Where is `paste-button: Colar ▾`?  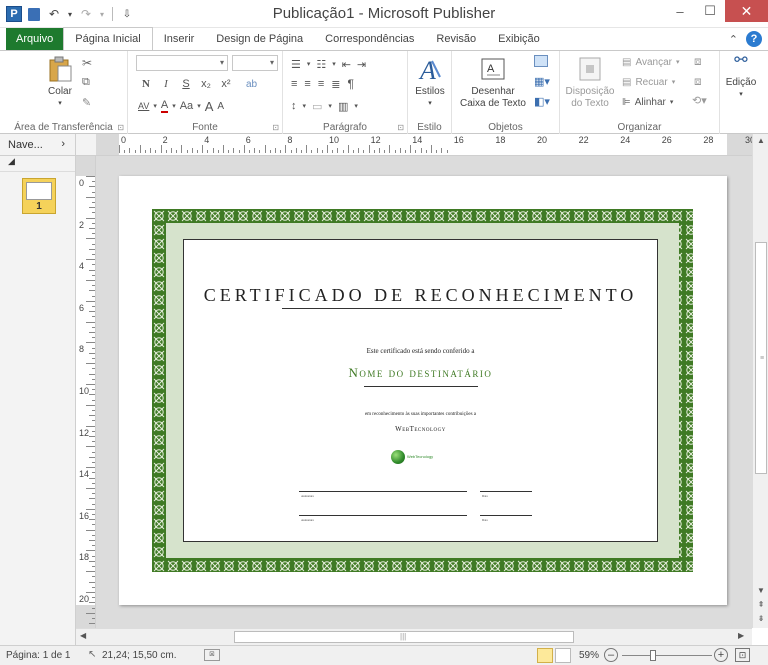
paste-button: Colar ▾ is located at coordinates (60, 82).